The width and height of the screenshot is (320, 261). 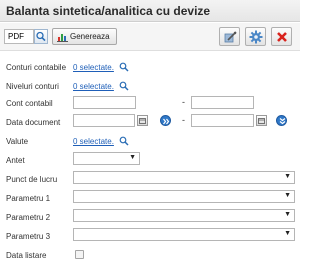 What do you see at coordinates (90, 36) in the screenshot?
I see `generate-label: Genereaza` at bounding box center [90, 36].